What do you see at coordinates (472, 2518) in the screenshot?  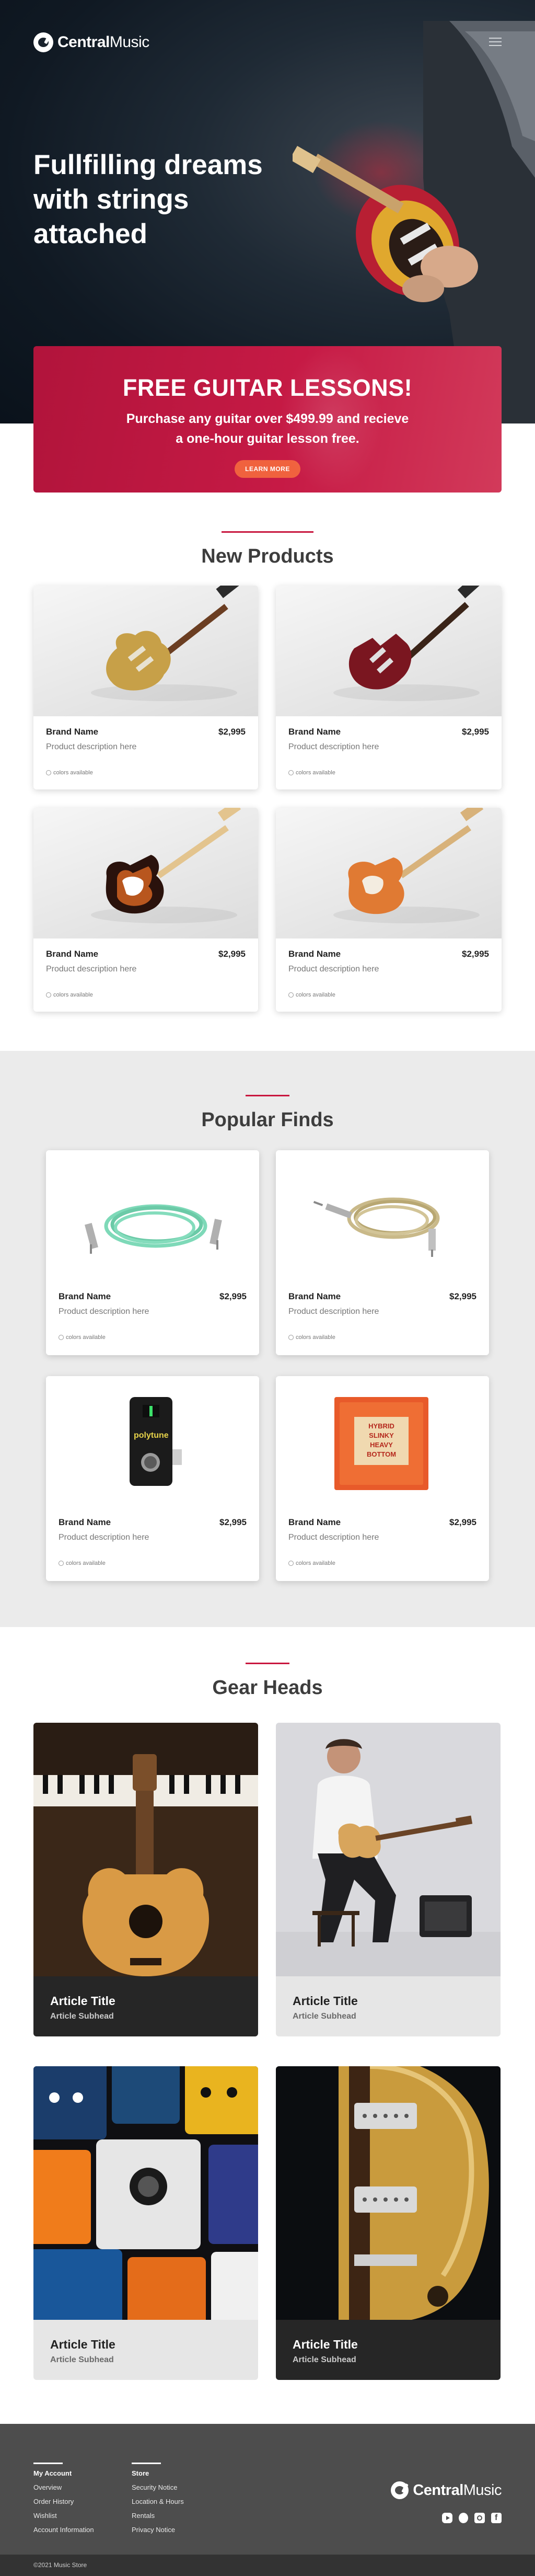 I see `social-links` at bounding box center [472, 2518].